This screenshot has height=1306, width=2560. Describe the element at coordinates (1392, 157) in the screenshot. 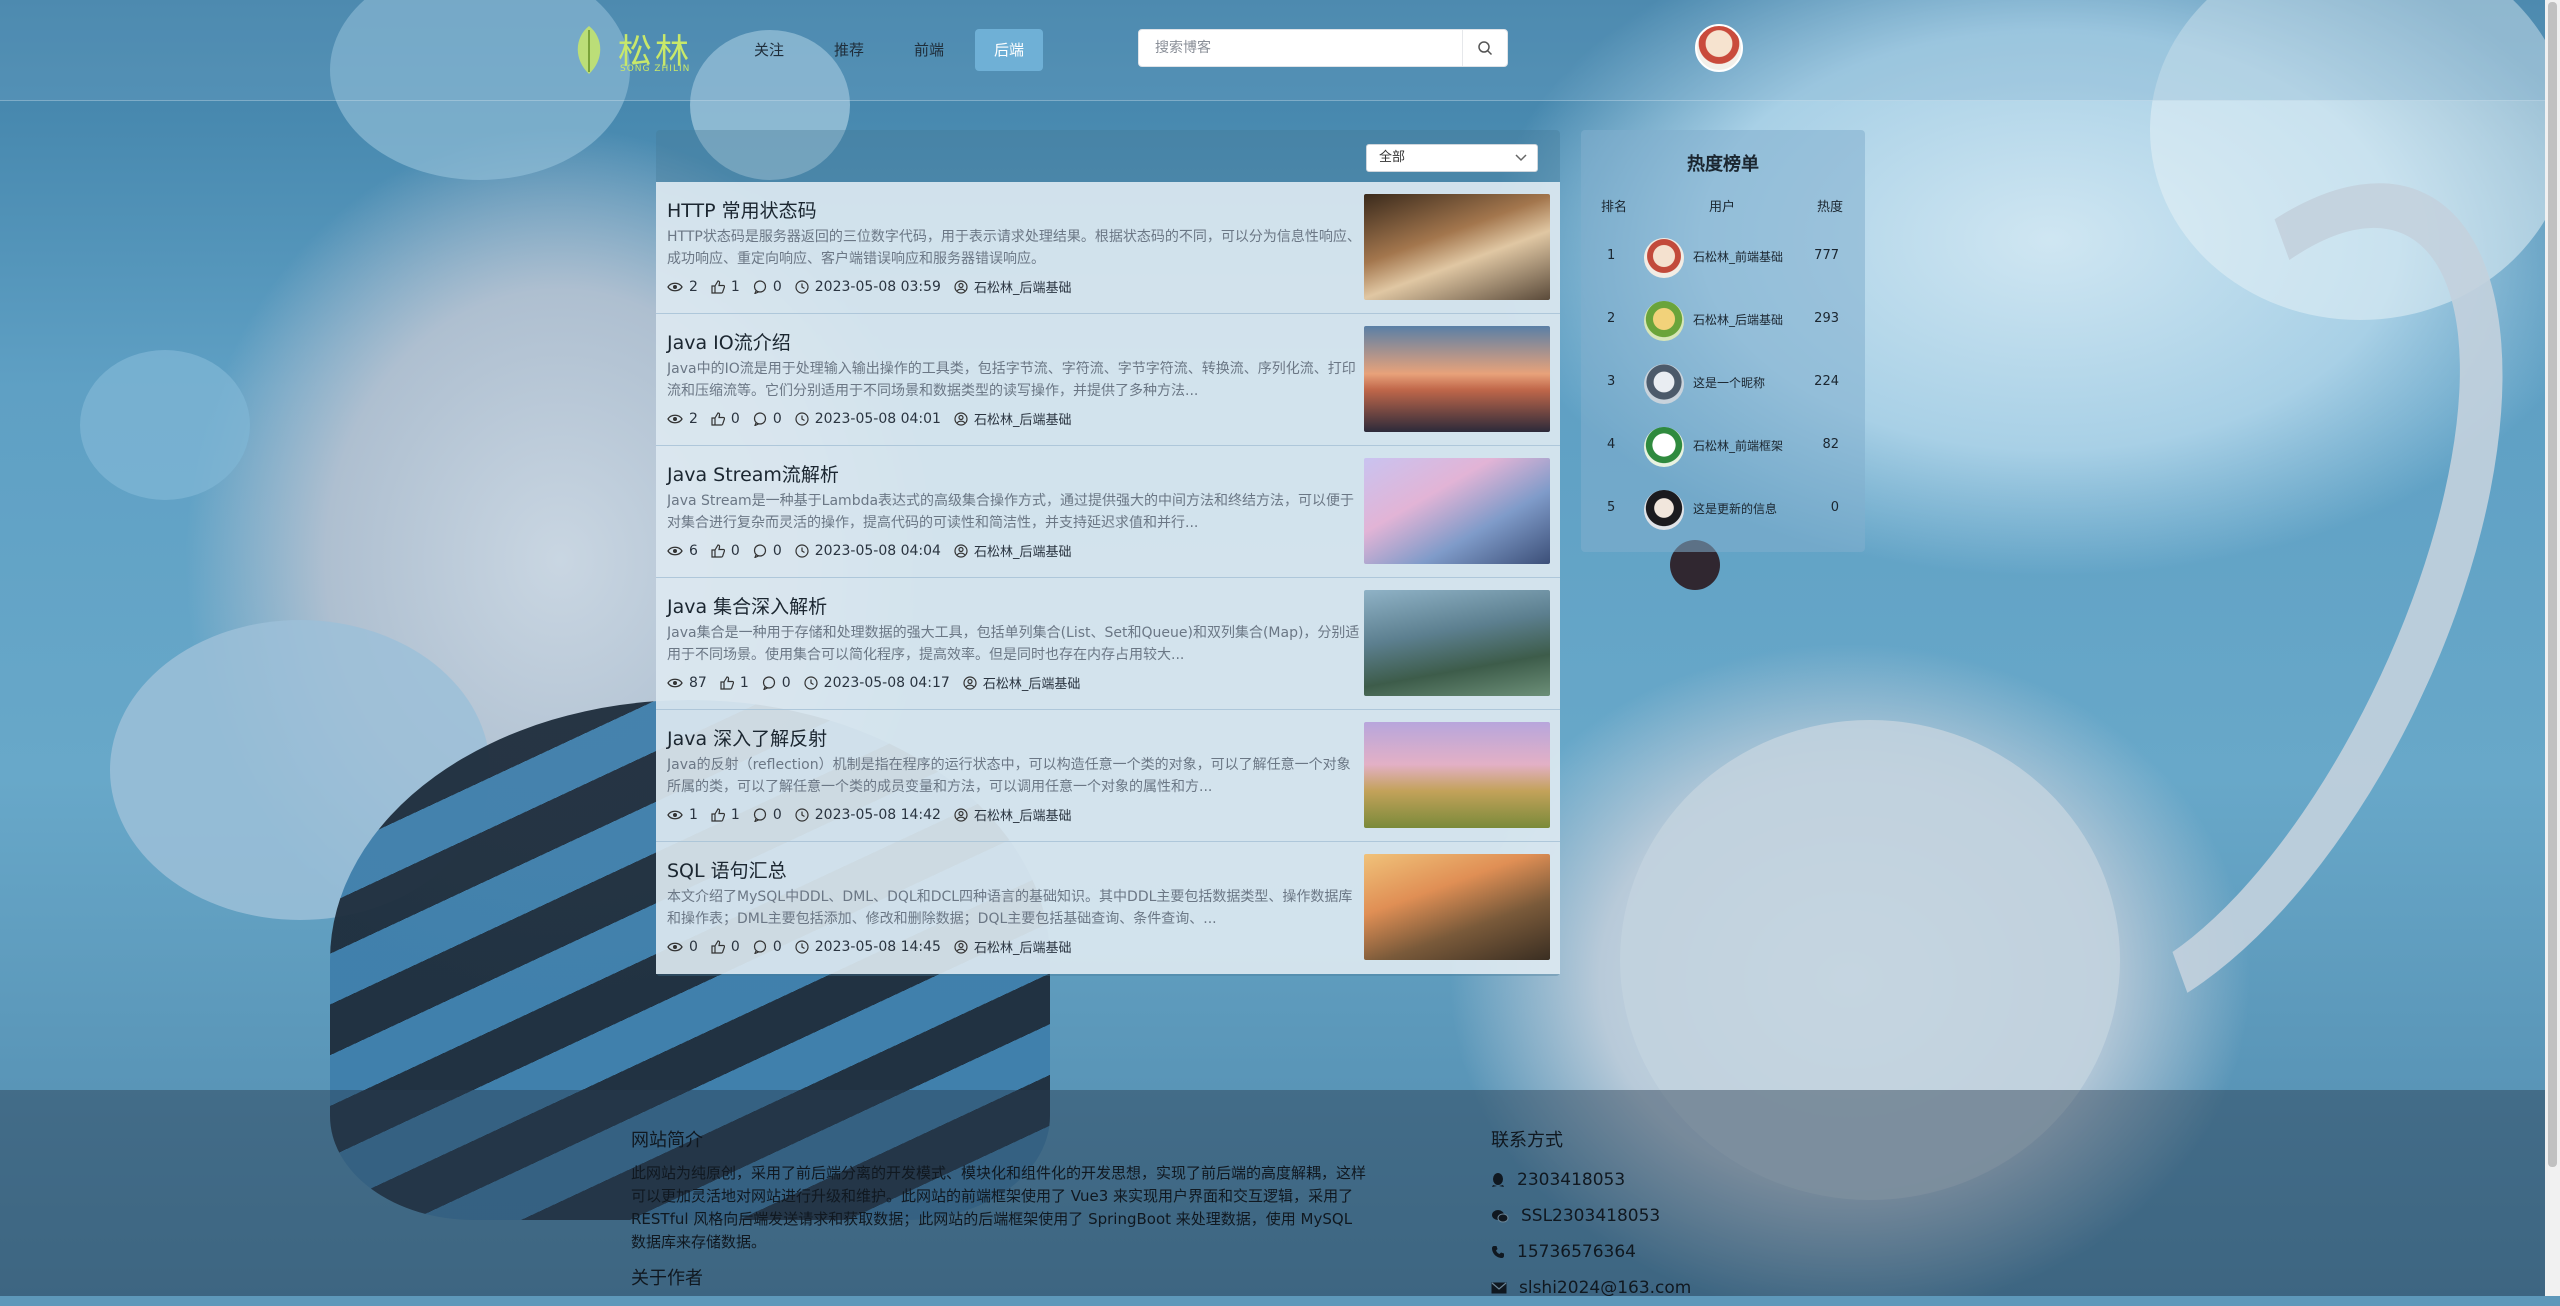

I see `category-select-value: 全部` at that location.